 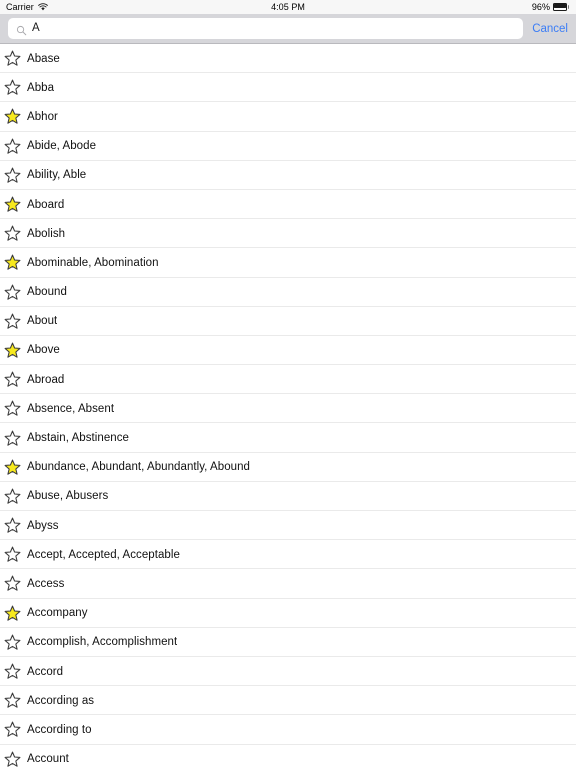 What do you see at coordinates (288, 730) in the screenshot?
I see `list-item: According to` at bounding box center [288, 730].